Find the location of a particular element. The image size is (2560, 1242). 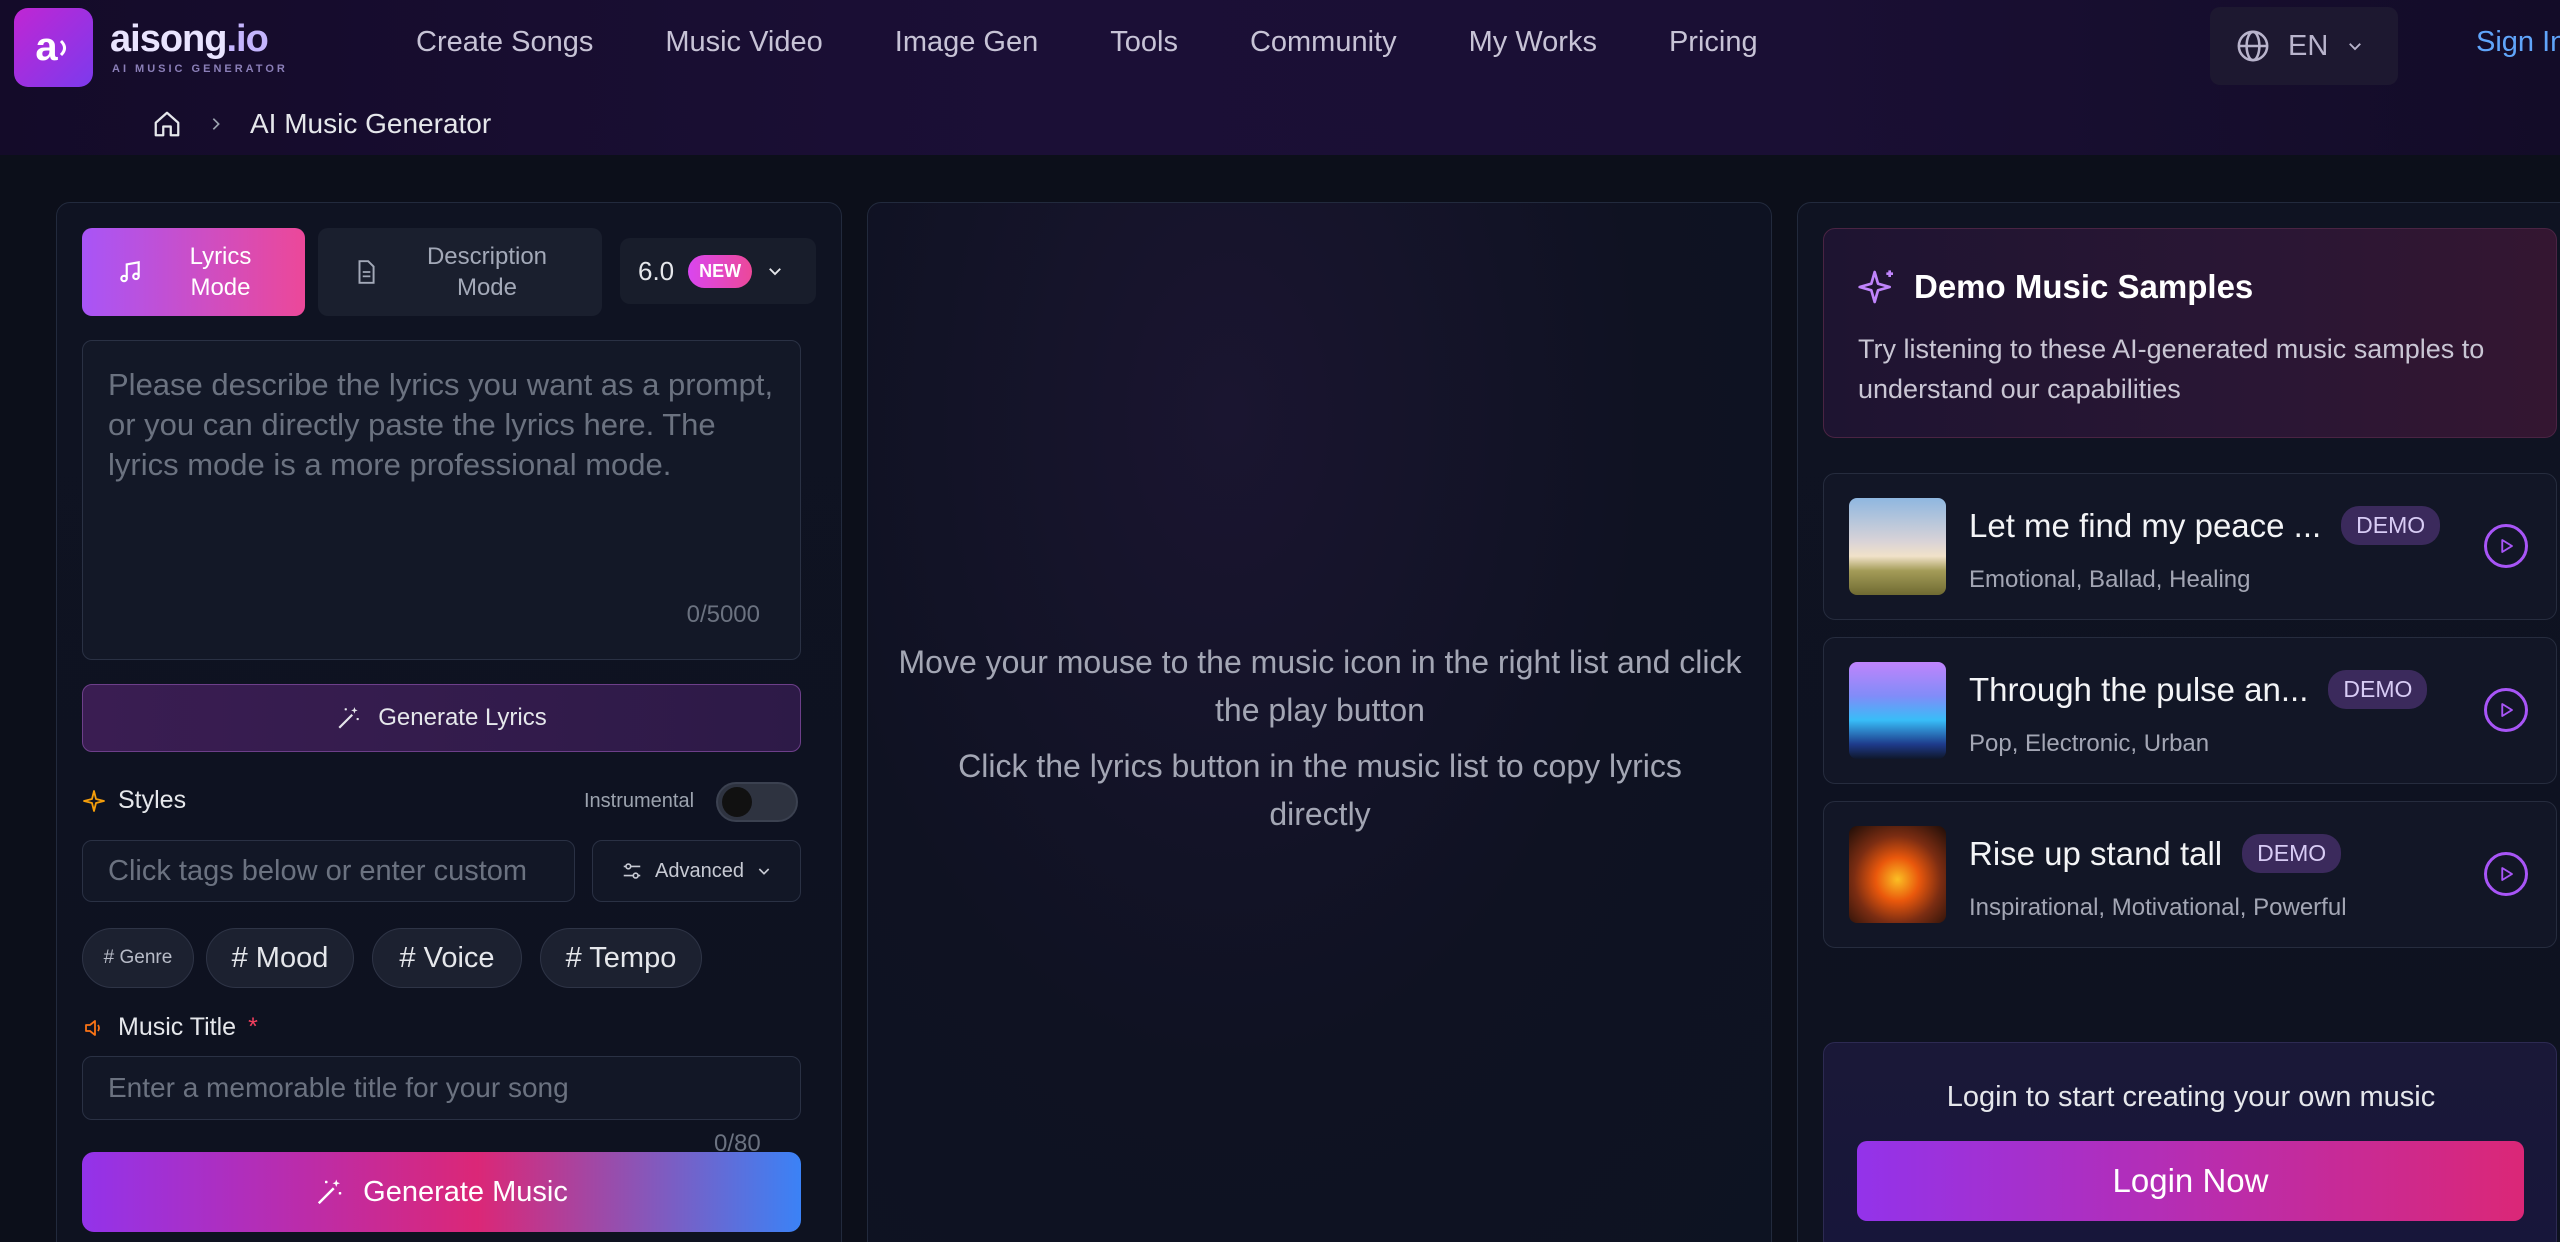

description-mode-label: Description Mode is located at coordinates (487, 272).